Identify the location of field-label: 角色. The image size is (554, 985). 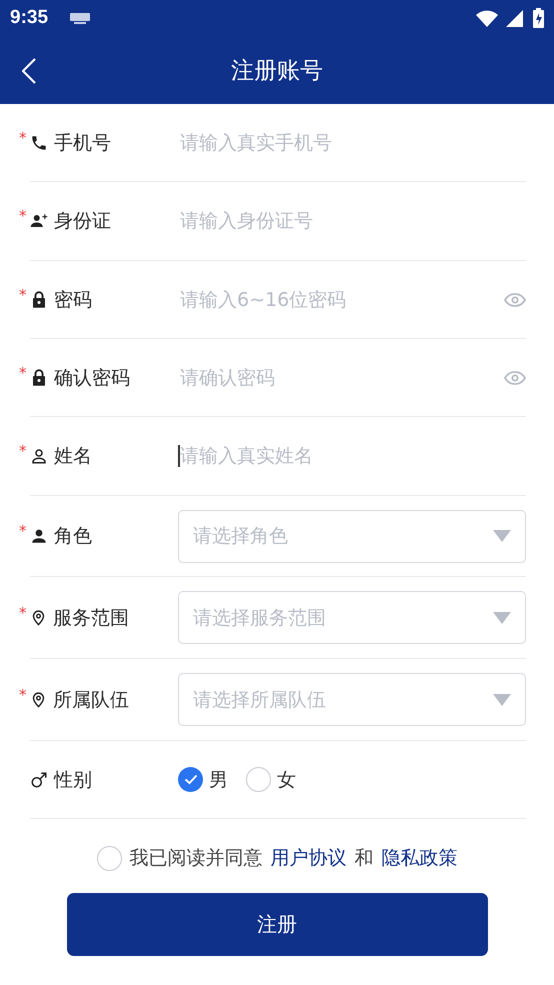
(73, 536).